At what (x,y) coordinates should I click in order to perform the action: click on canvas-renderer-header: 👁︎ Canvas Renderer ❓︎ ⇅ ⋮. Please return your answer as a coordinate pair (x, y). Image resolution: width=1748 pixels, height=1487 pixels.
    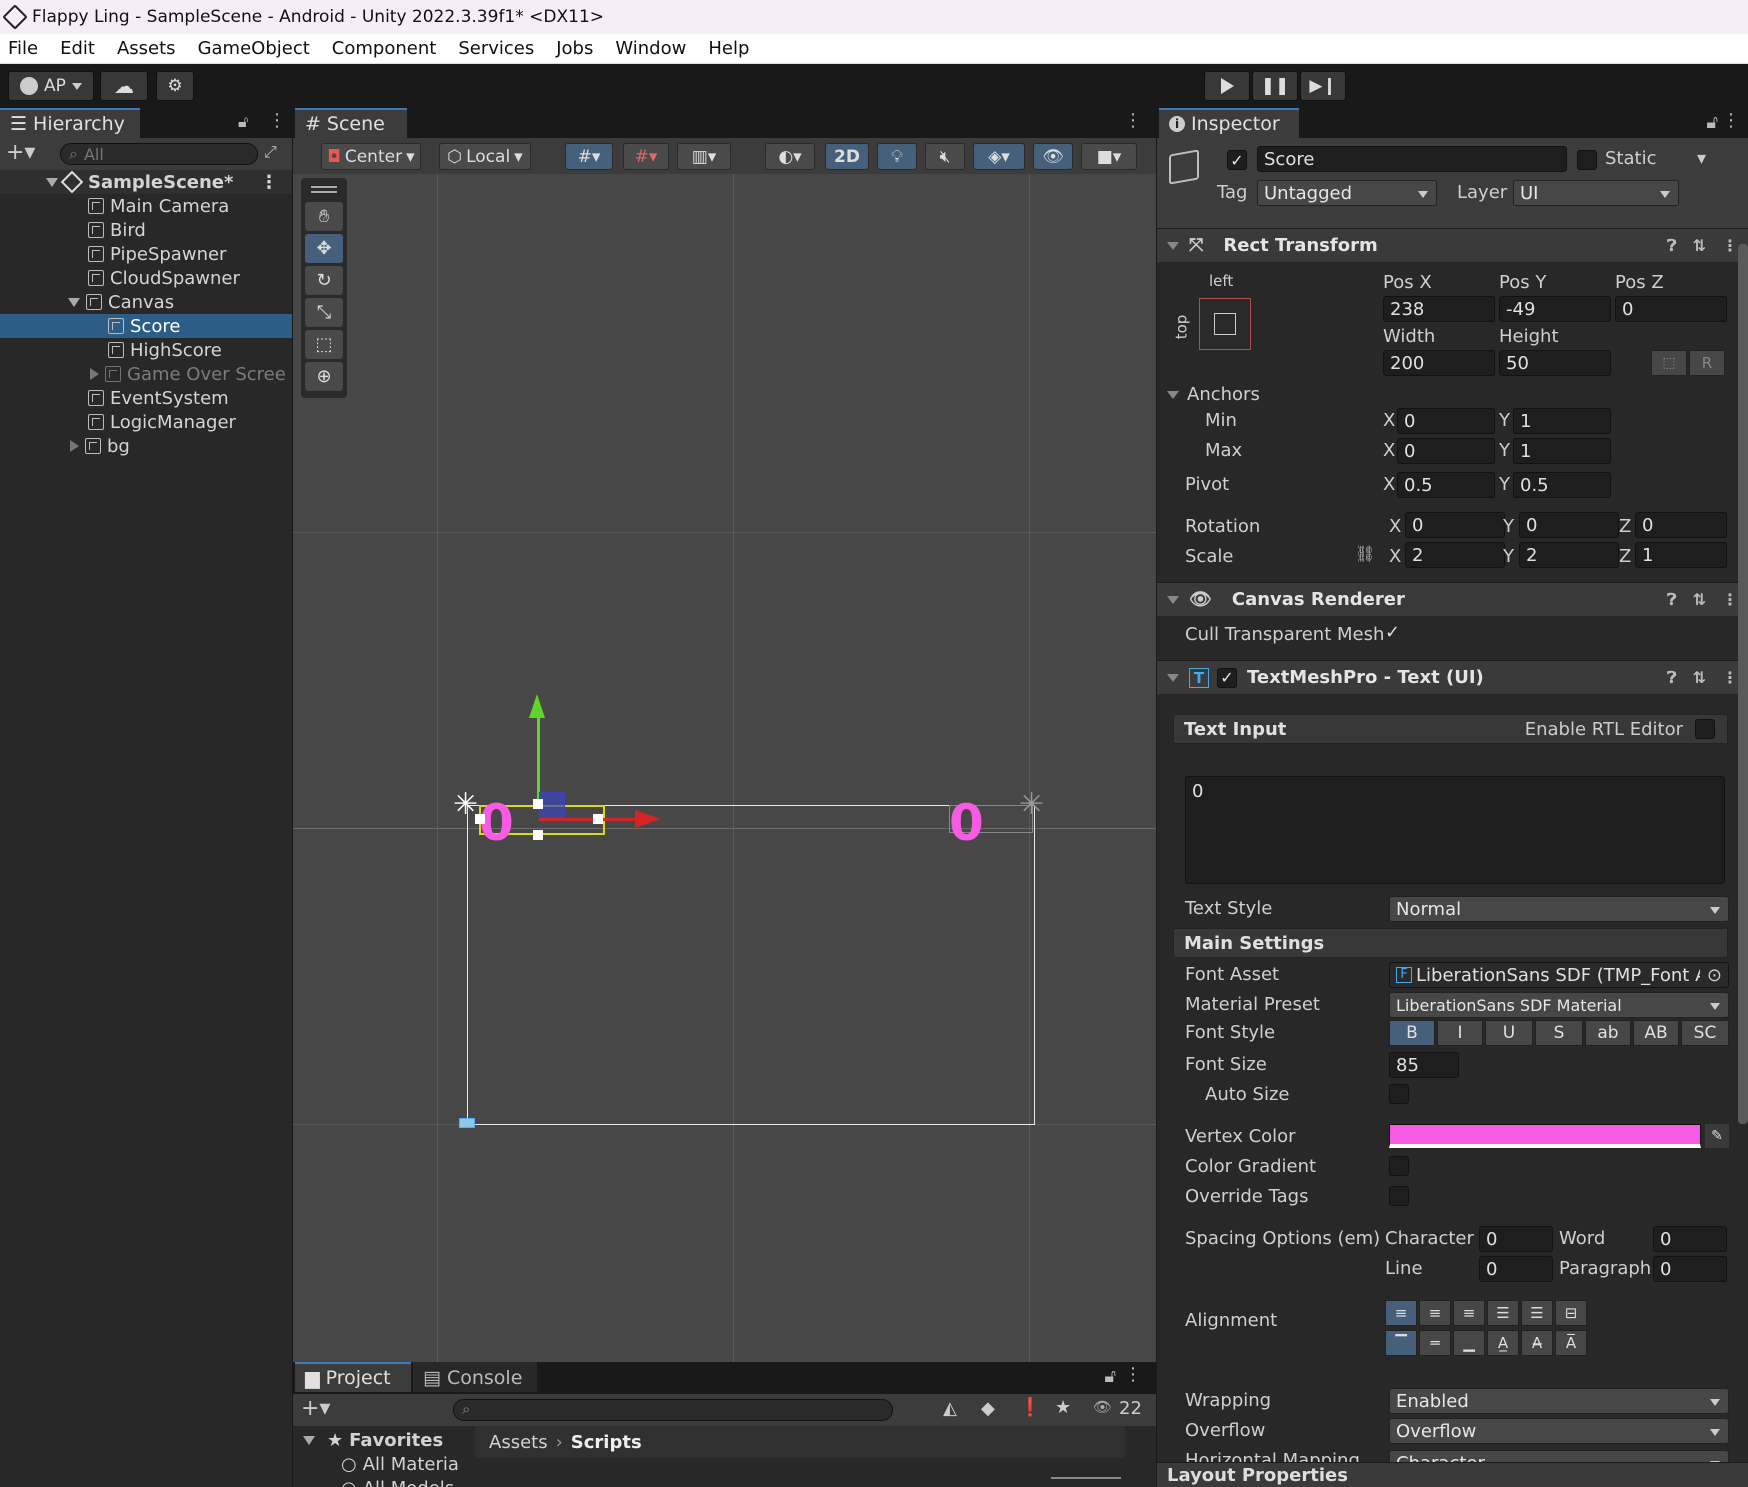
    Looking at the image, I should click on (1452, 599).